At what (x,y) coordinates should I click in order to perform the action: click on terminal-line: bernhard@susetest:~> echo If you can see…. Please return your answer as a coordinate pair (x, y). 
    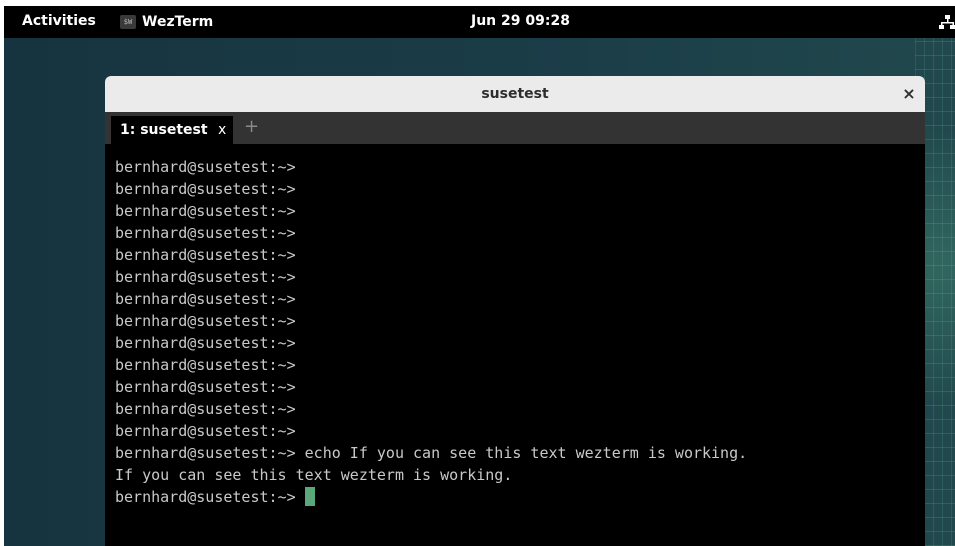
    Looking at the image, I should click on (431, 453).